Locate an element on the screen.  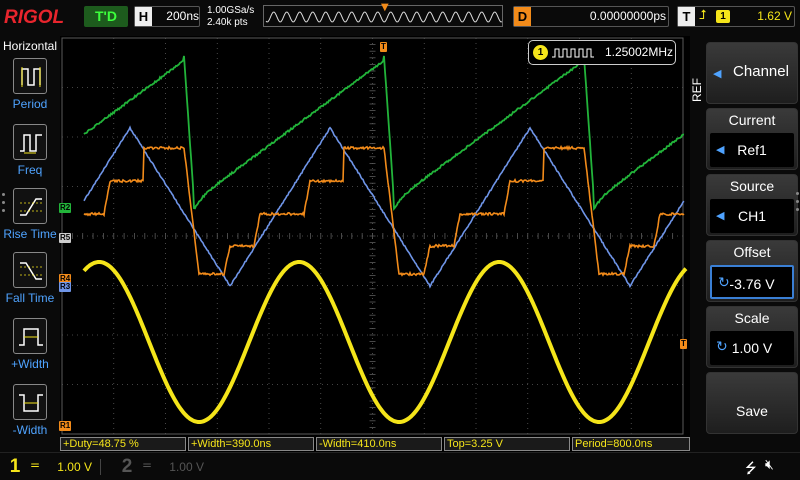
channel-number: 2 is located at coordinates (127, 467).